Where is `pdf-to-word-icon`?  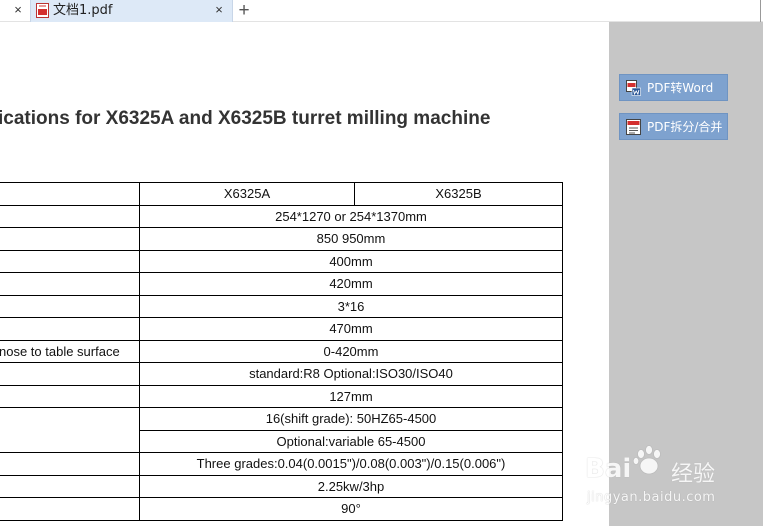
pdf-to-word-icon is located at coordinates (633, 88).